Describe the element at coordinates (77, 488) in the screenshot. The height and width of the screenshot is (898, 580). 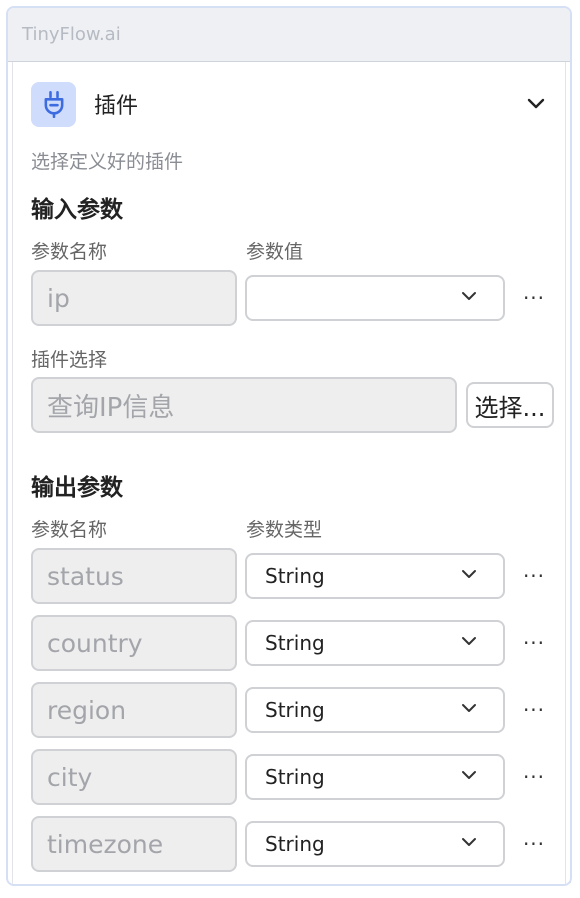
I see `output-params-title: 输出参数` at that location.